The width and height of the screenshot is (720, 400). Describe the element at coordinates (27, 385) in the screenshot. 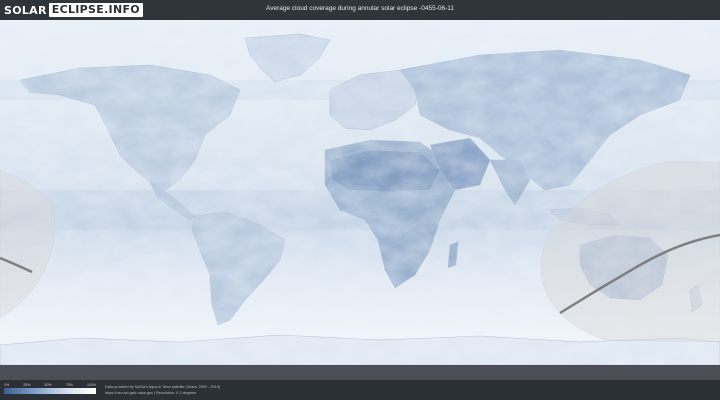

I see `legend-label-25: 25%` at that location.